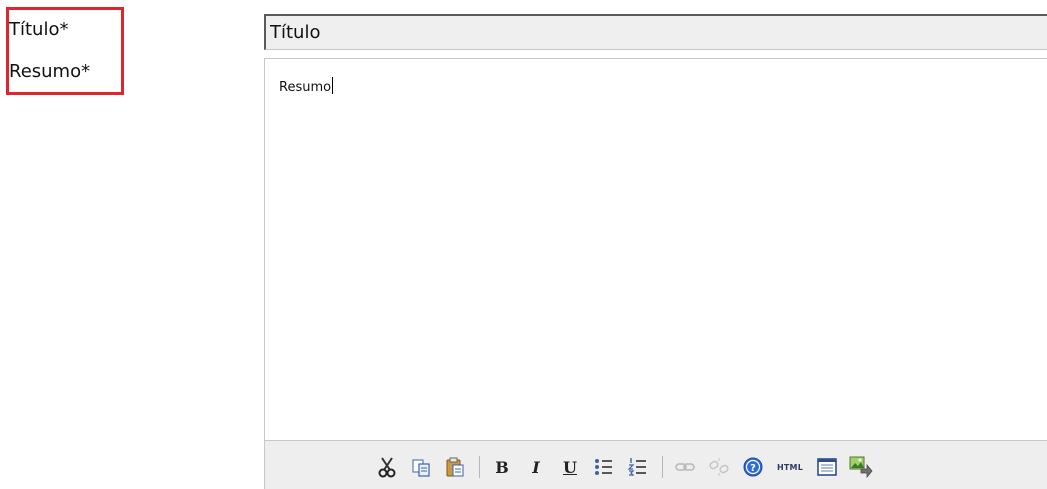 This screenshot has width=1047, height=489. Describe the element at coordinates (50, 71) in the screenshot. I see `resumo-label: Resumo*` at that location.